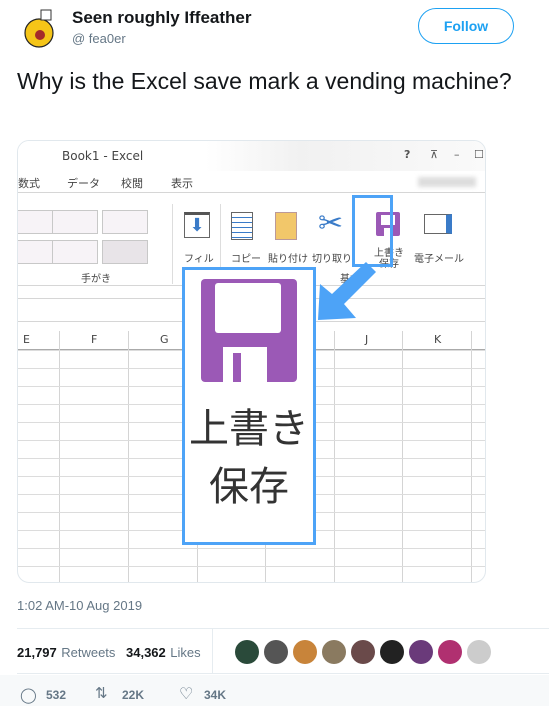 The width and height of the screenshot is (549, 706). What do you see at coordinates (457, 154) in the screenshot?
I see `minimize-icon: –` at bounding box center [457, 154].